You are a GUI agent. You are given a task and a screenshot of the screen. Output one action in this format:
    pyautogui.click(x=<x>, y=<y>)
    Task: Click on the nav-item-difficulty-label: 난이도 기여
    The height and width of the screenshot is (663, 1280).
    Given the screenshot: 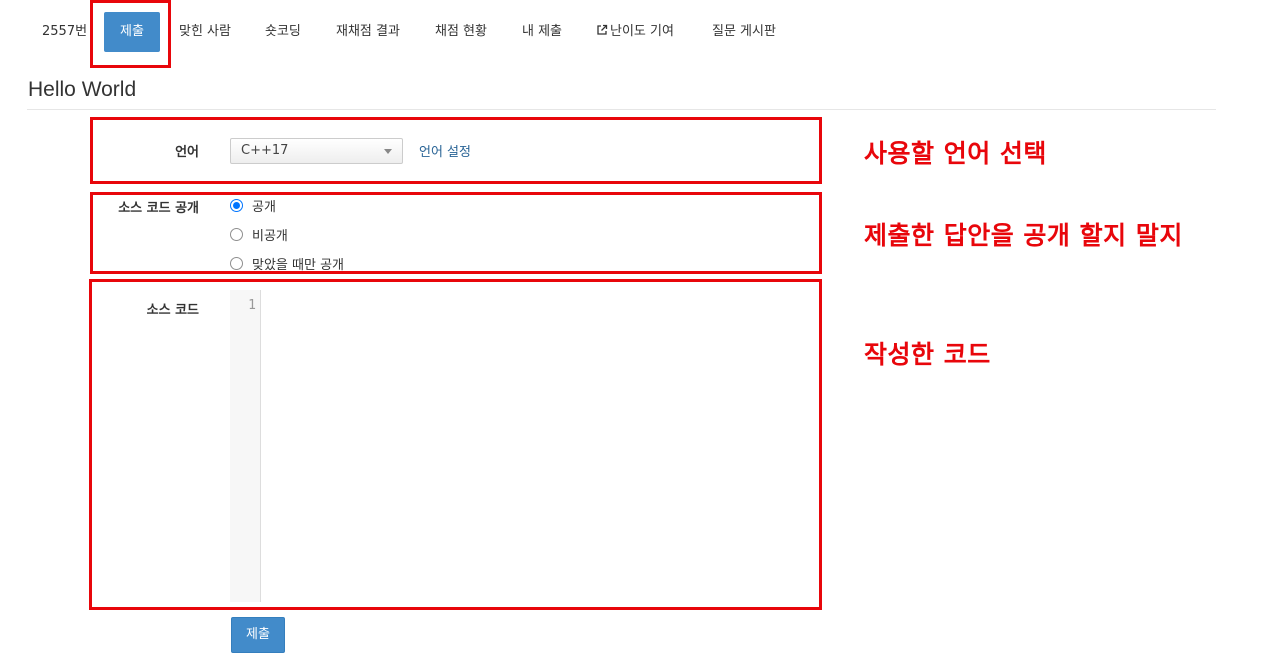 What is the action you would take?
    pyautogui.click(x=642, y=31)
    